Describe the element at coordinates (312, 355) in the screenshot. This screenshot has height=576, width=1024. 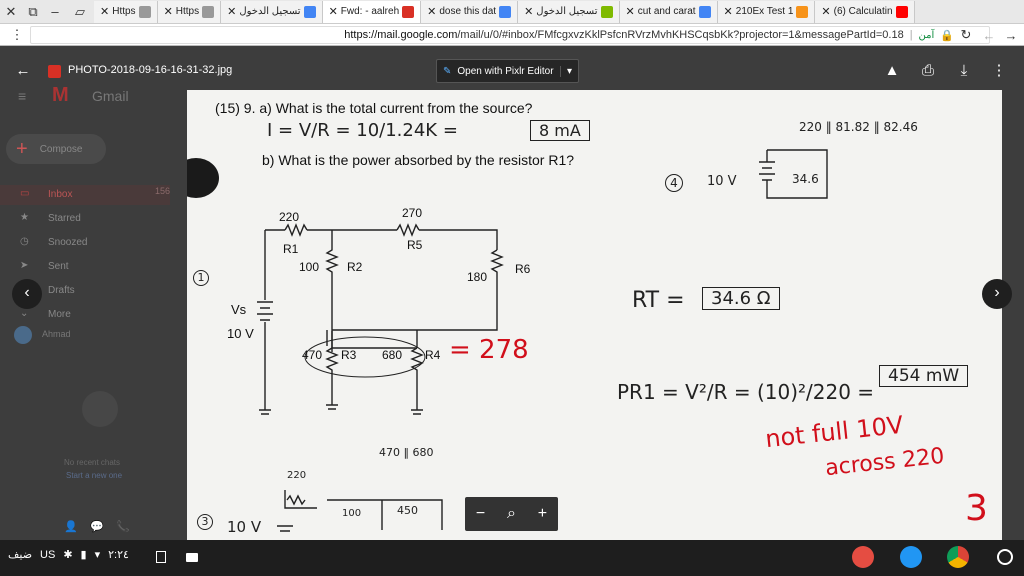
I see `r3-value: 470` at that location.